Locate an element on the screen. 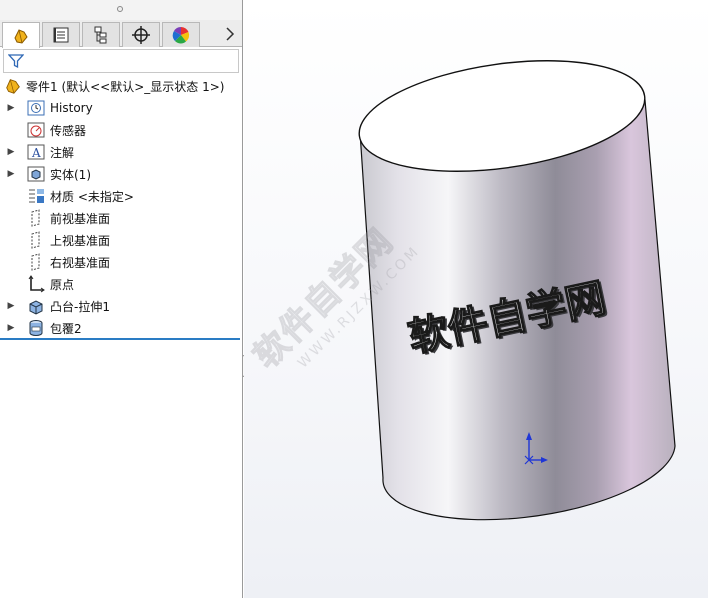 Image resolution: width=708 pixels, height=598 pixels. tree-root-part: 零件1 (默认<<默认>_显示状态 1>) is located at coordinates (121, 86).